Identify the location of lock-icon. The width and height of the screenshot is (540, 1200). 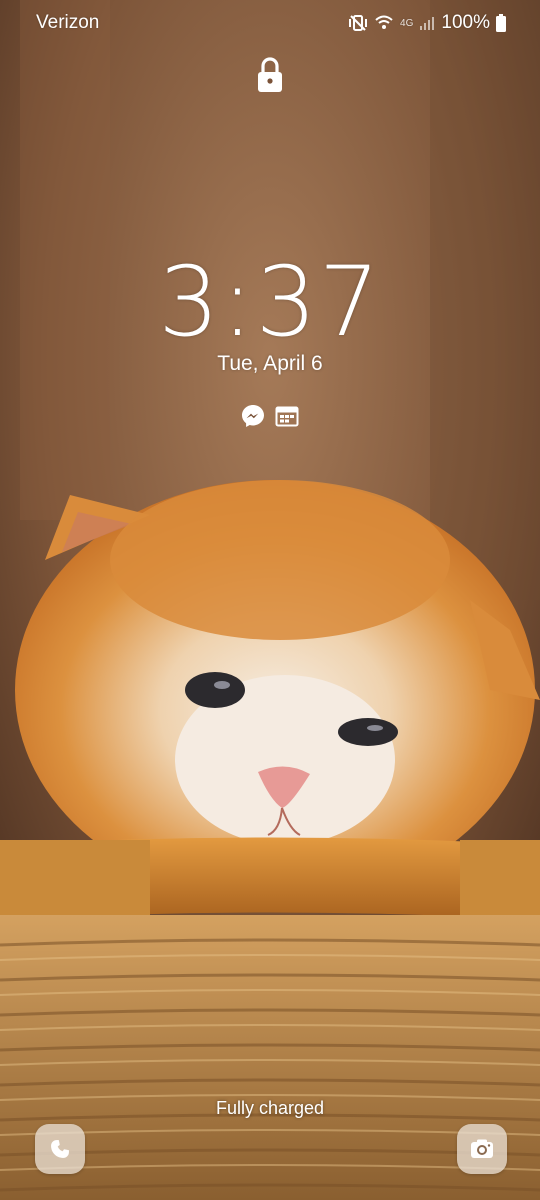
(270, 75).